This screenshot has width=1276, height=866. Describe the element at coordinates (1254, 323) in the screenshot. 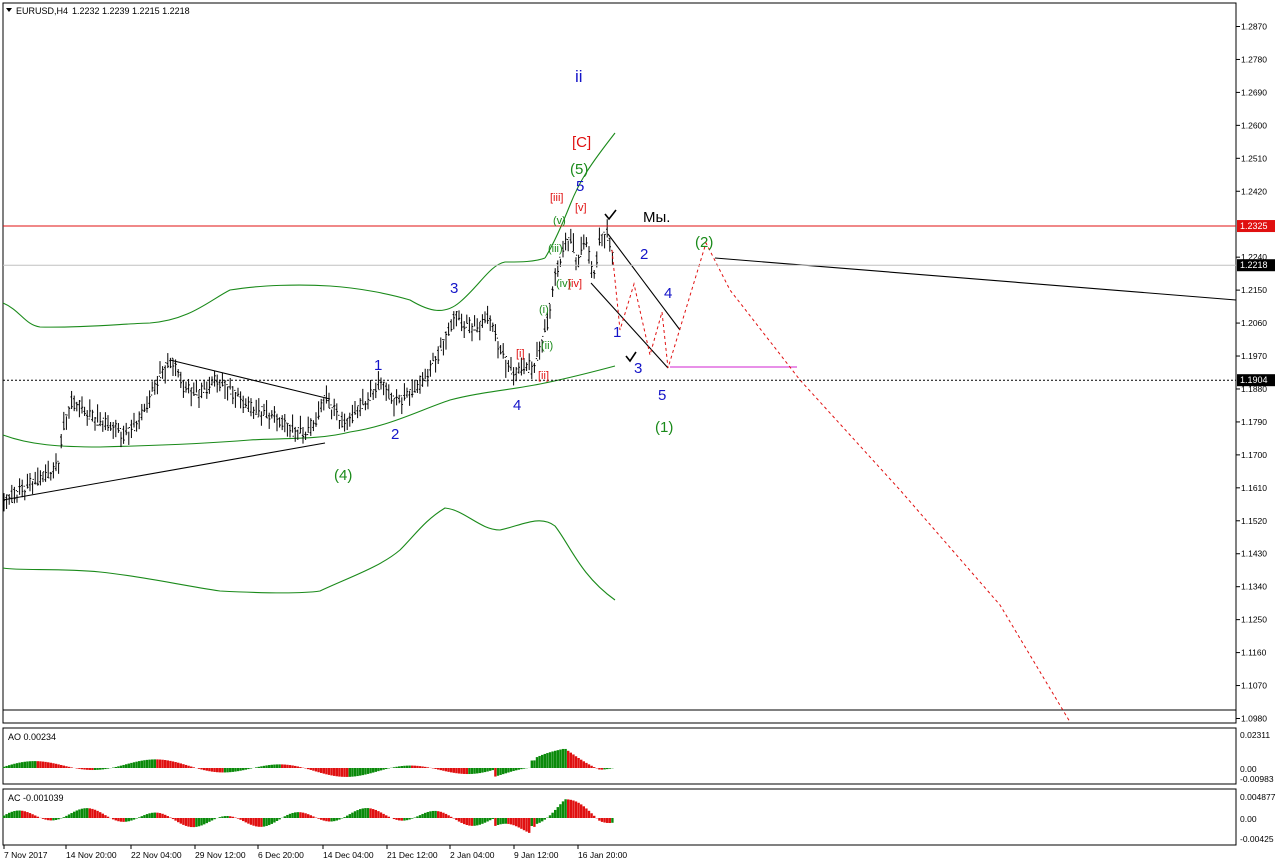

I see `y-tick-label: 1.2060` at that location.